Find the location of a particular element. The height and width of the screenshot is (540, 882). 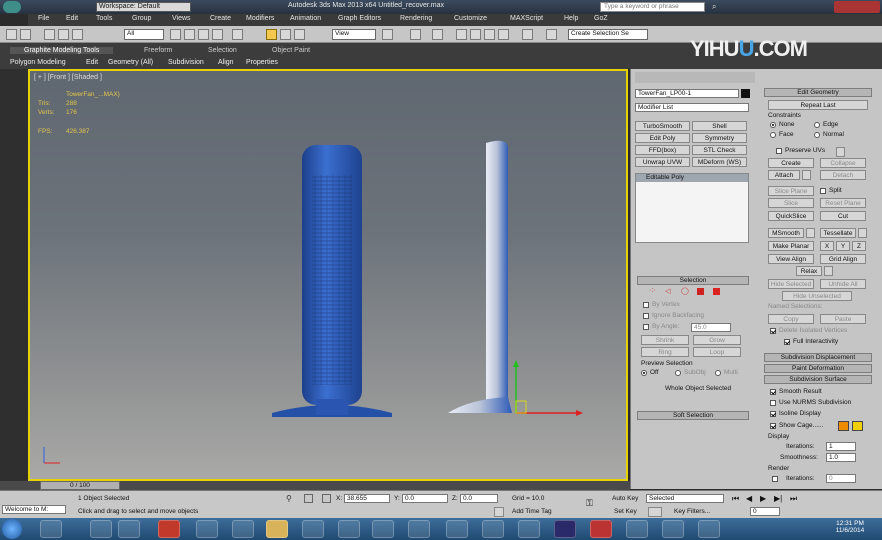

menu-views: Views is located at coordinates (181, 18).